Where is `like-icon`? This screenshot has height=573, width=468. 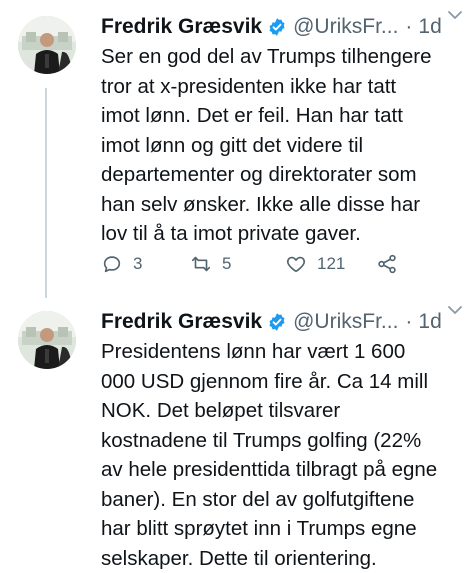 like-icon is located at coordinates (296, 264).